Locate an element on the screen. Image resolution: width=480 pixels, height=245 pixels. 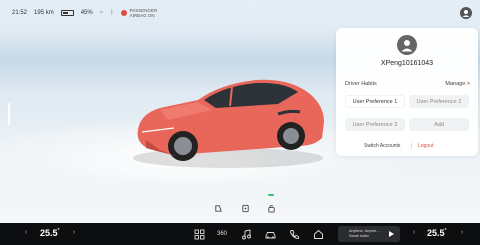
account-avatar-button is located at coordinates (466, 13).